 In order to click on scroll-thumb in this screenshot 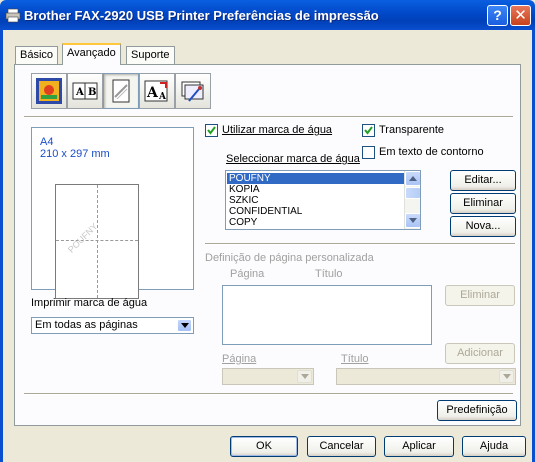, I will do `click(412, 193)`.